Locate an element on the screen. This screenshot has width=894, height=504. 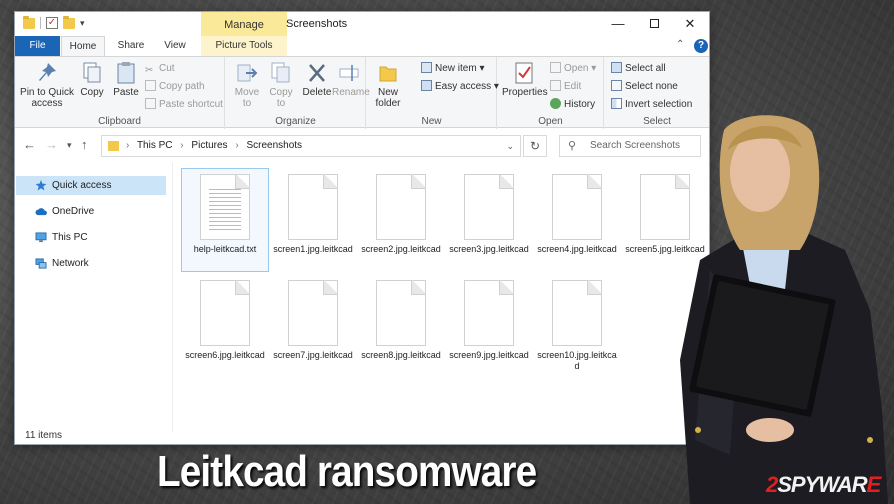
tab-picture-tools: Picture Tools is located at coordinates (244, 46).